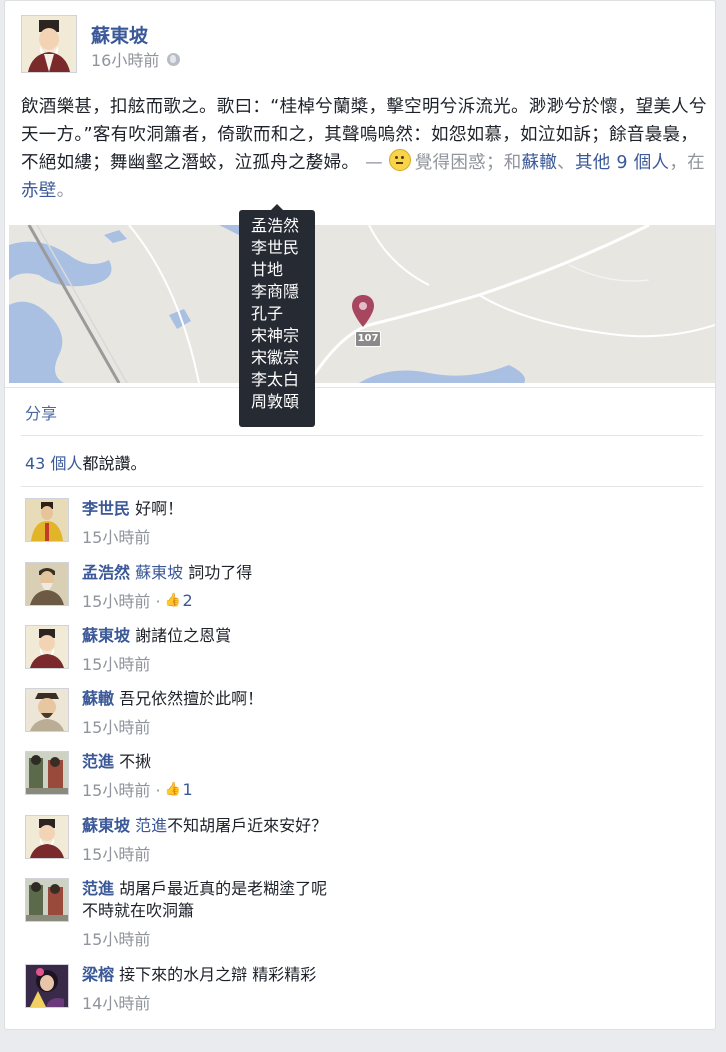  What do you see at coordinates (247, 825) in the screenshot?
I see `comment-text: 不知胡屠戶近來安好？` at bounding box center [247, 825].